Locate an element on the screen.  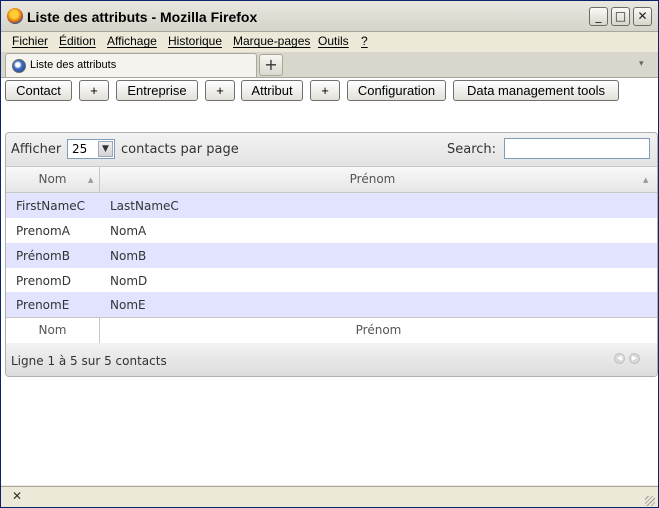
minimize-icon: _ is located at coordinates (598, 16).